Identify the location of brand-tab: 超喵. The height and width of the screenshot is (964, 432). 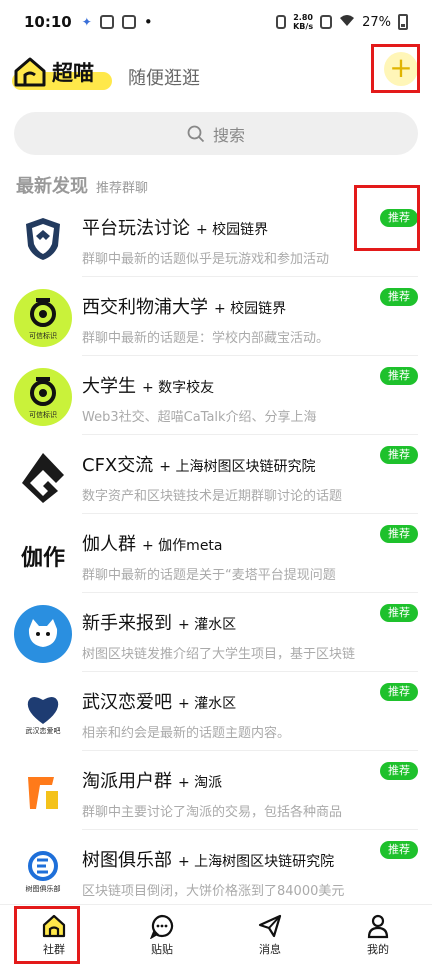
(62, 72).